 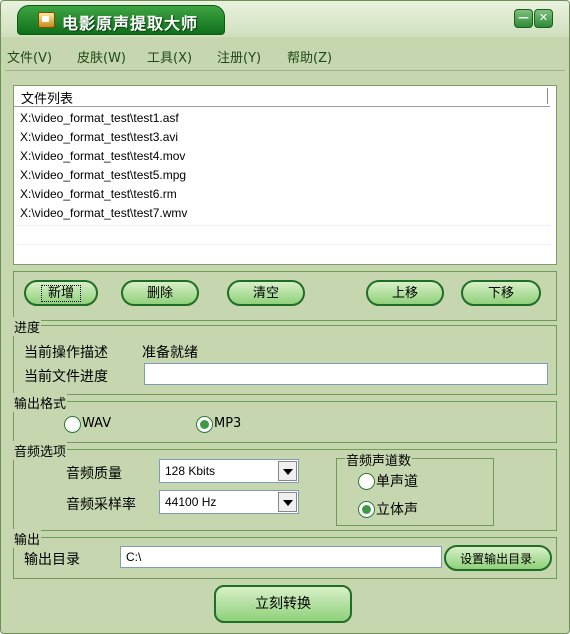 What do you see at coordinates (543, 18) in the screenshot?
I see `close-button: ✕` at bounding box center [543, 18].